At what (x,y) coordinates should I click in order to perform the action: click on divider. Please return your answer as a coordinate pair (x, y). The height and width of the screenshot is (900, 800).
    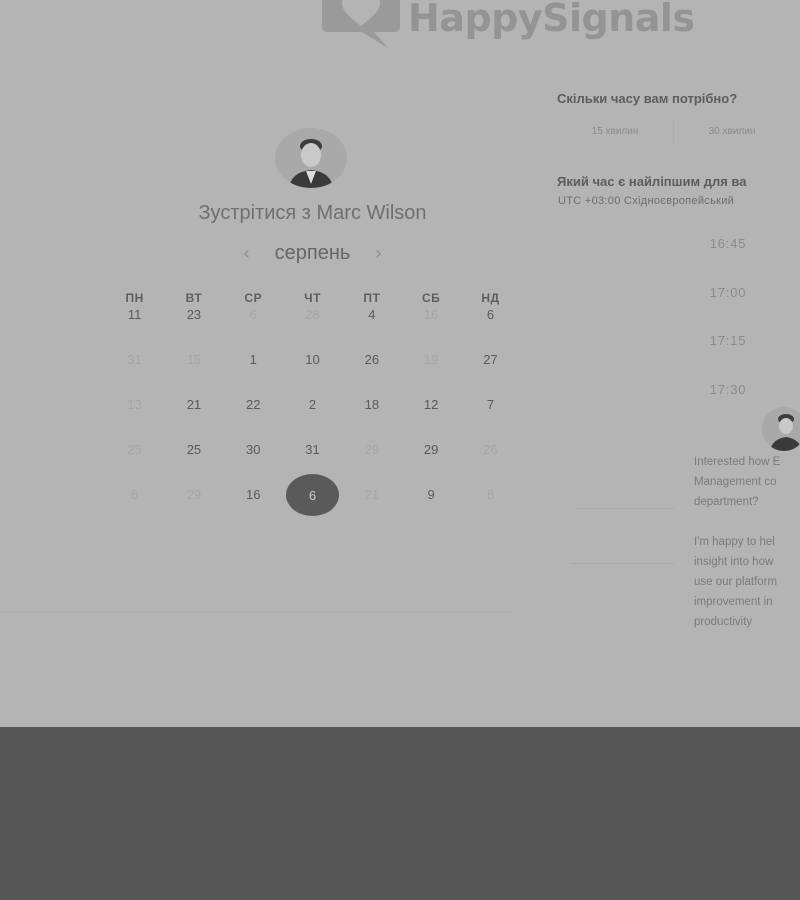
    Looking at the image, I should click on (256, 612).